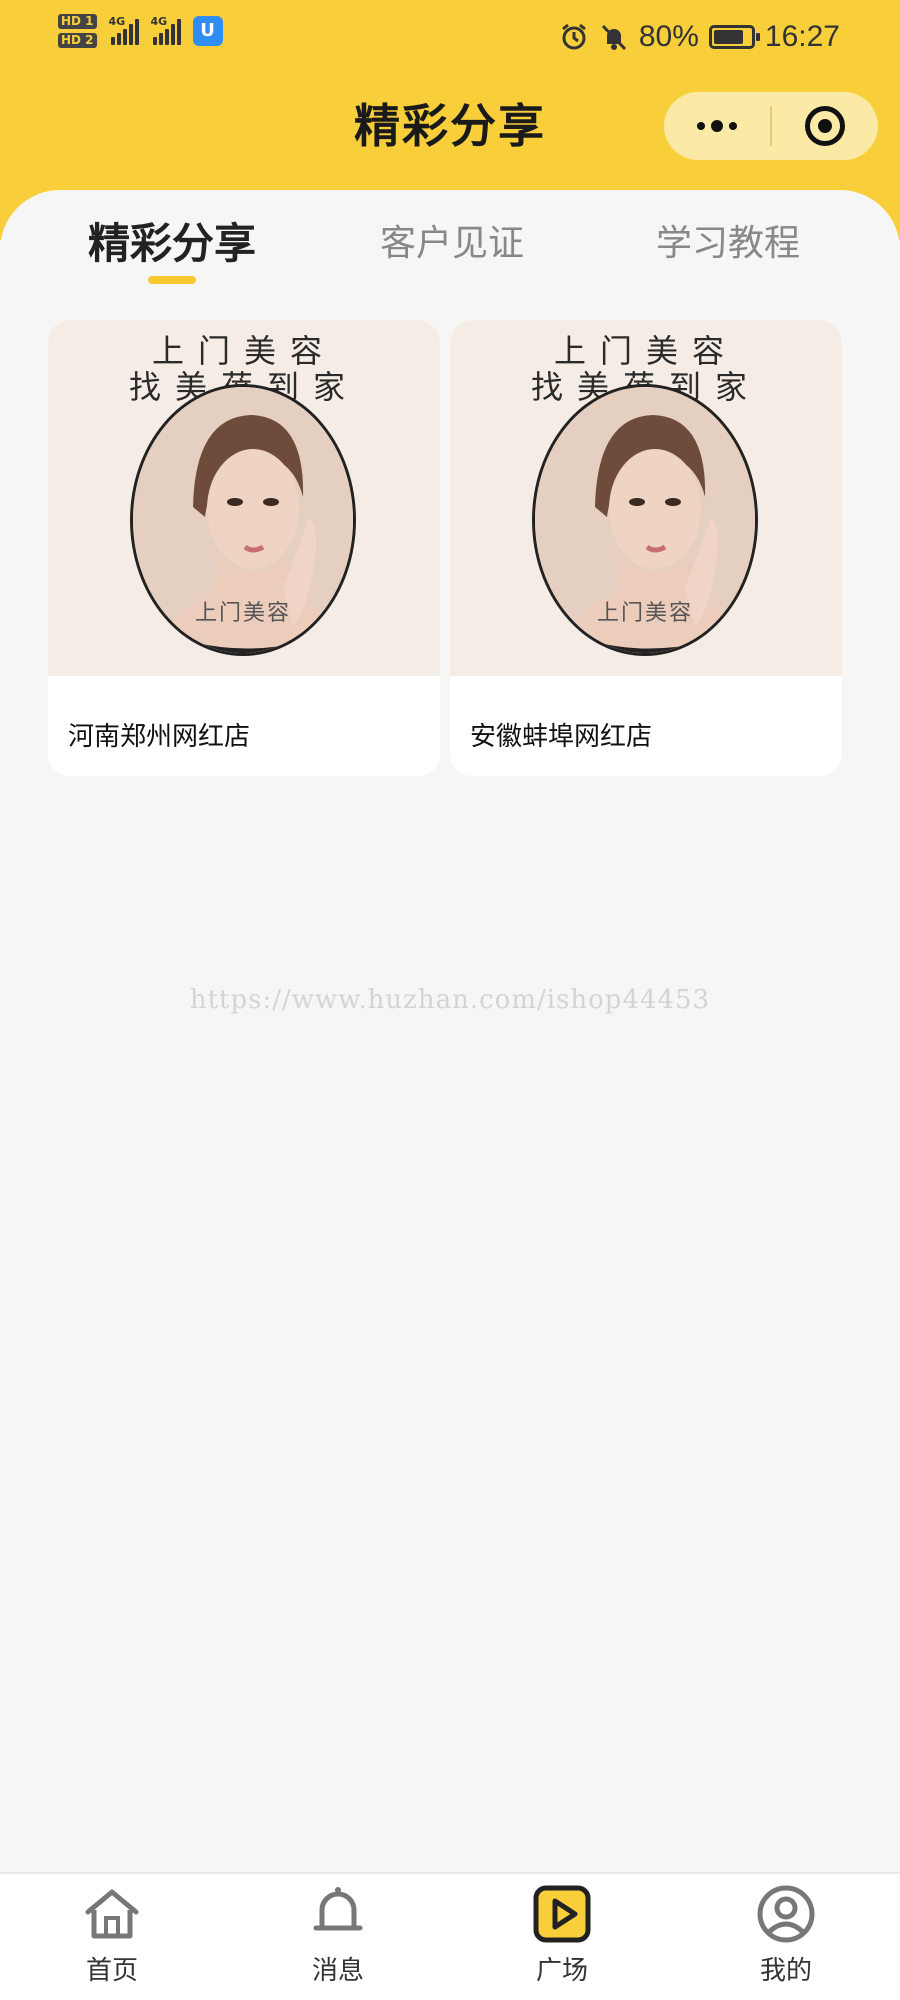 This screenshot has height=2000, width=900. What do you see at coordinates (123, 30) in the screenshot?
I see `signal-icon: 4G` at bounding box center [123, 30].